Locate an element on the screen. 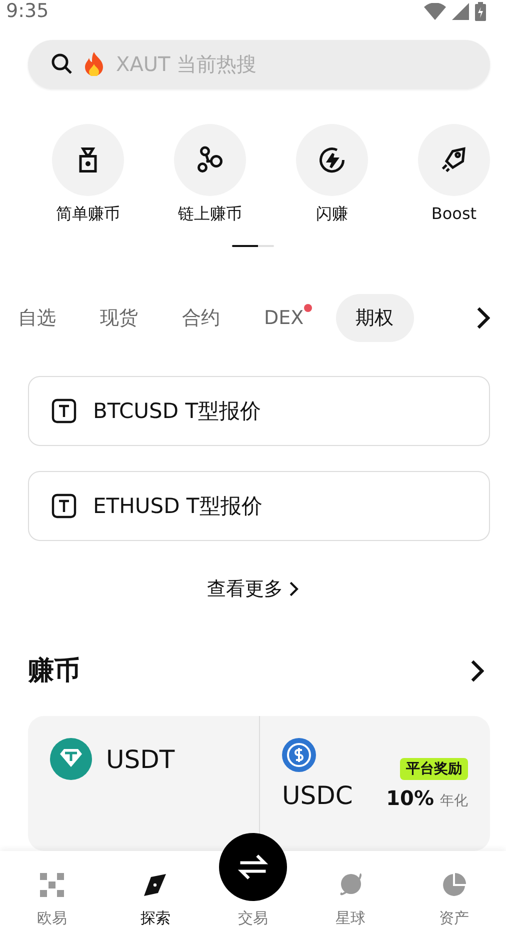 The height and width of the screenshot is (938, 506). coin-symbol: USDT is located at coordinates (140, 759).